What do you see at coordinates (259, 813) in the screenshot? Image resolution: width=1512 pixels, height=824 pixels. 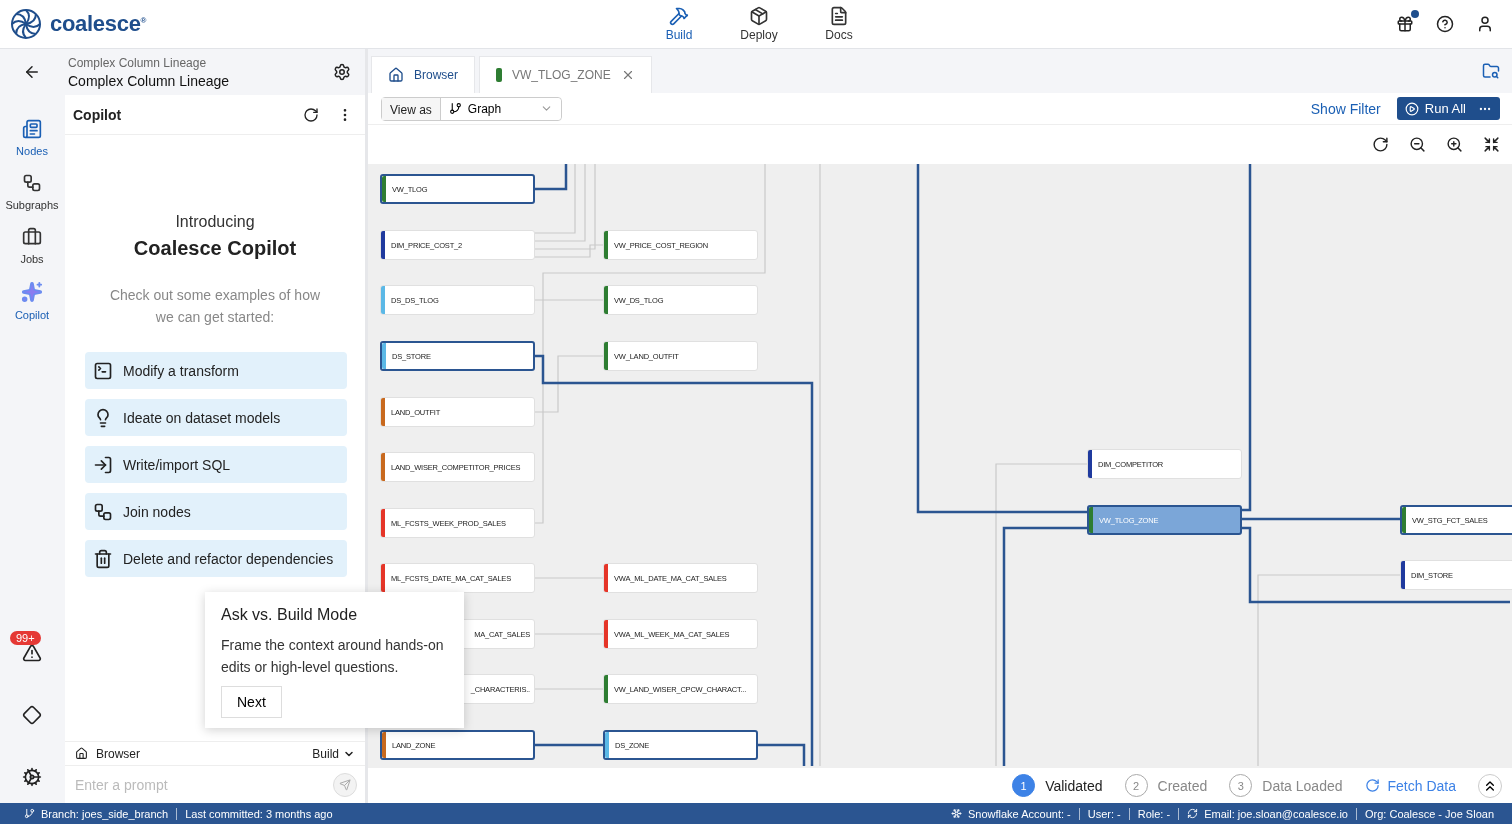 I see `status-text: Last committed: 3 months ago` at bounding box center [259, 813].